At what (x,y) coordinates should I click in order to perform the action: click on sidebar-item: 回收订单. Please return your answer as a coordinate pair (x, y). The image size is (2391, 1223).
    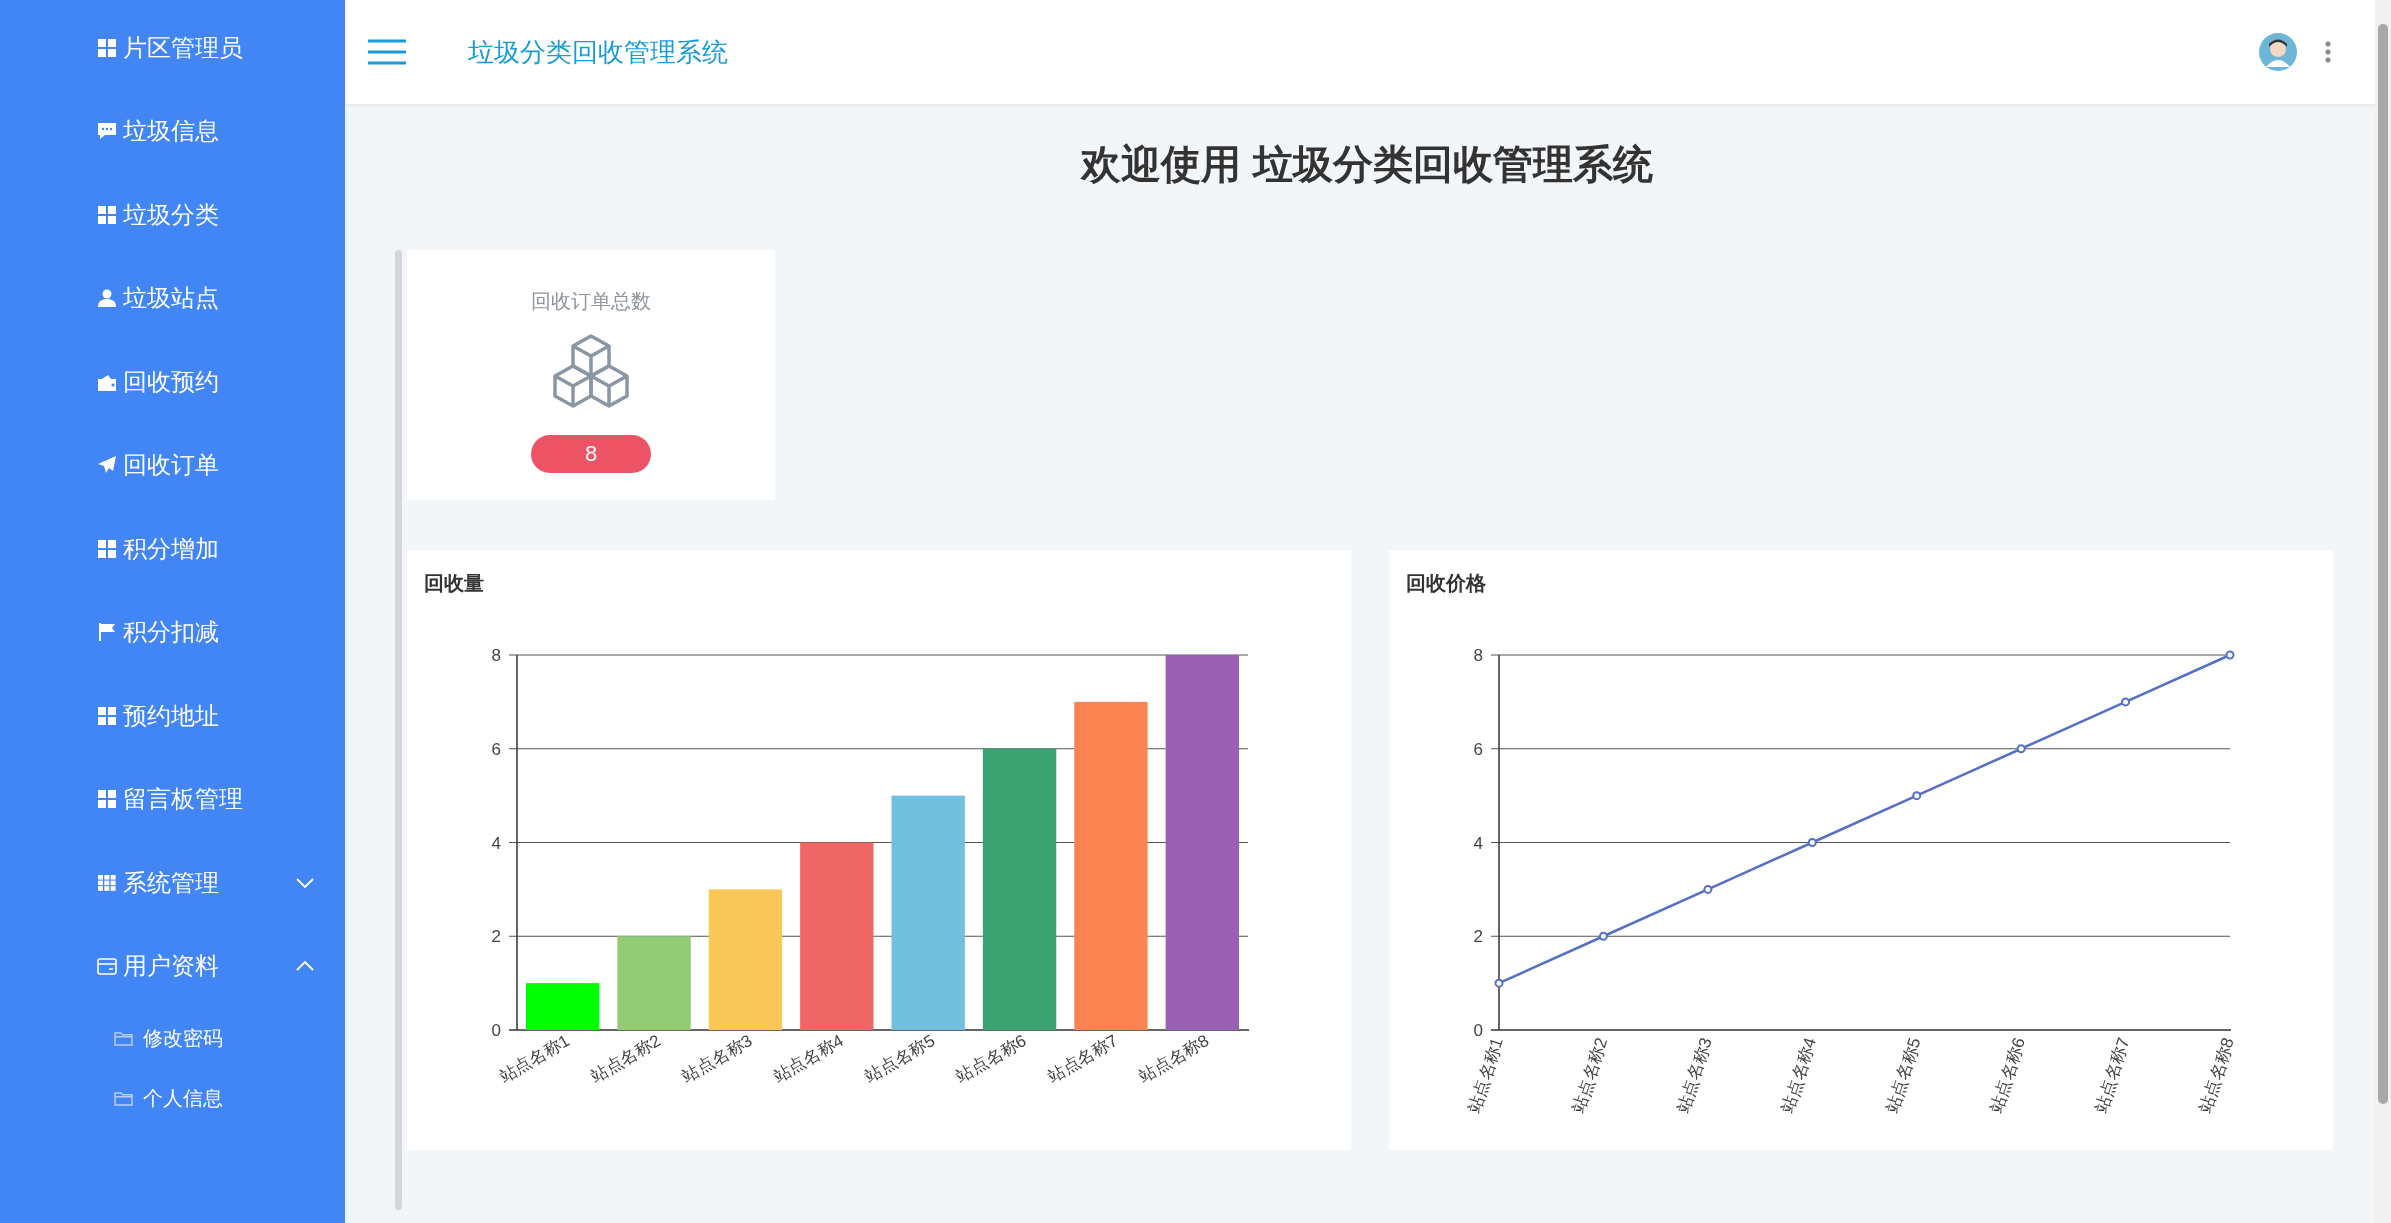
    Looking at the image, I should click on (172, 465).